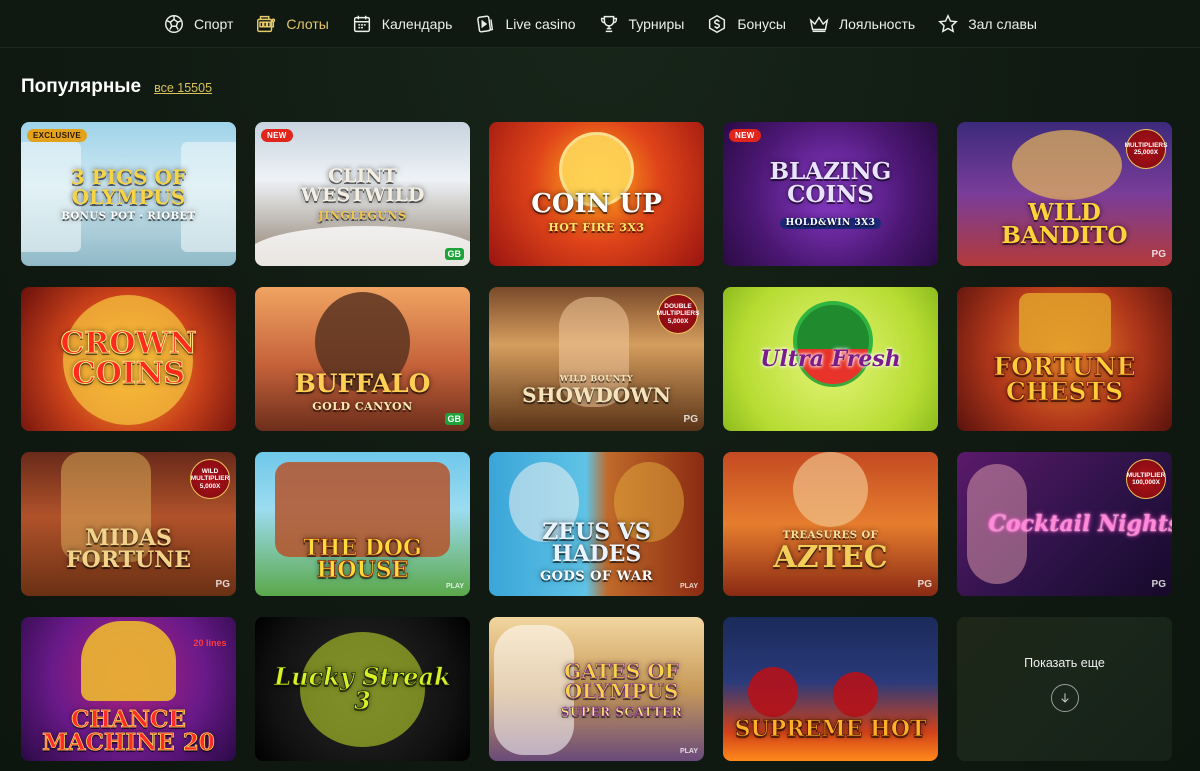 Image resolution: width=1200 pixels, height=771 pixels. I want to click on game-tile-wild-bandito: MULTIPLIERS 25,000X Wild Bandito PG, so click(1064, 194).